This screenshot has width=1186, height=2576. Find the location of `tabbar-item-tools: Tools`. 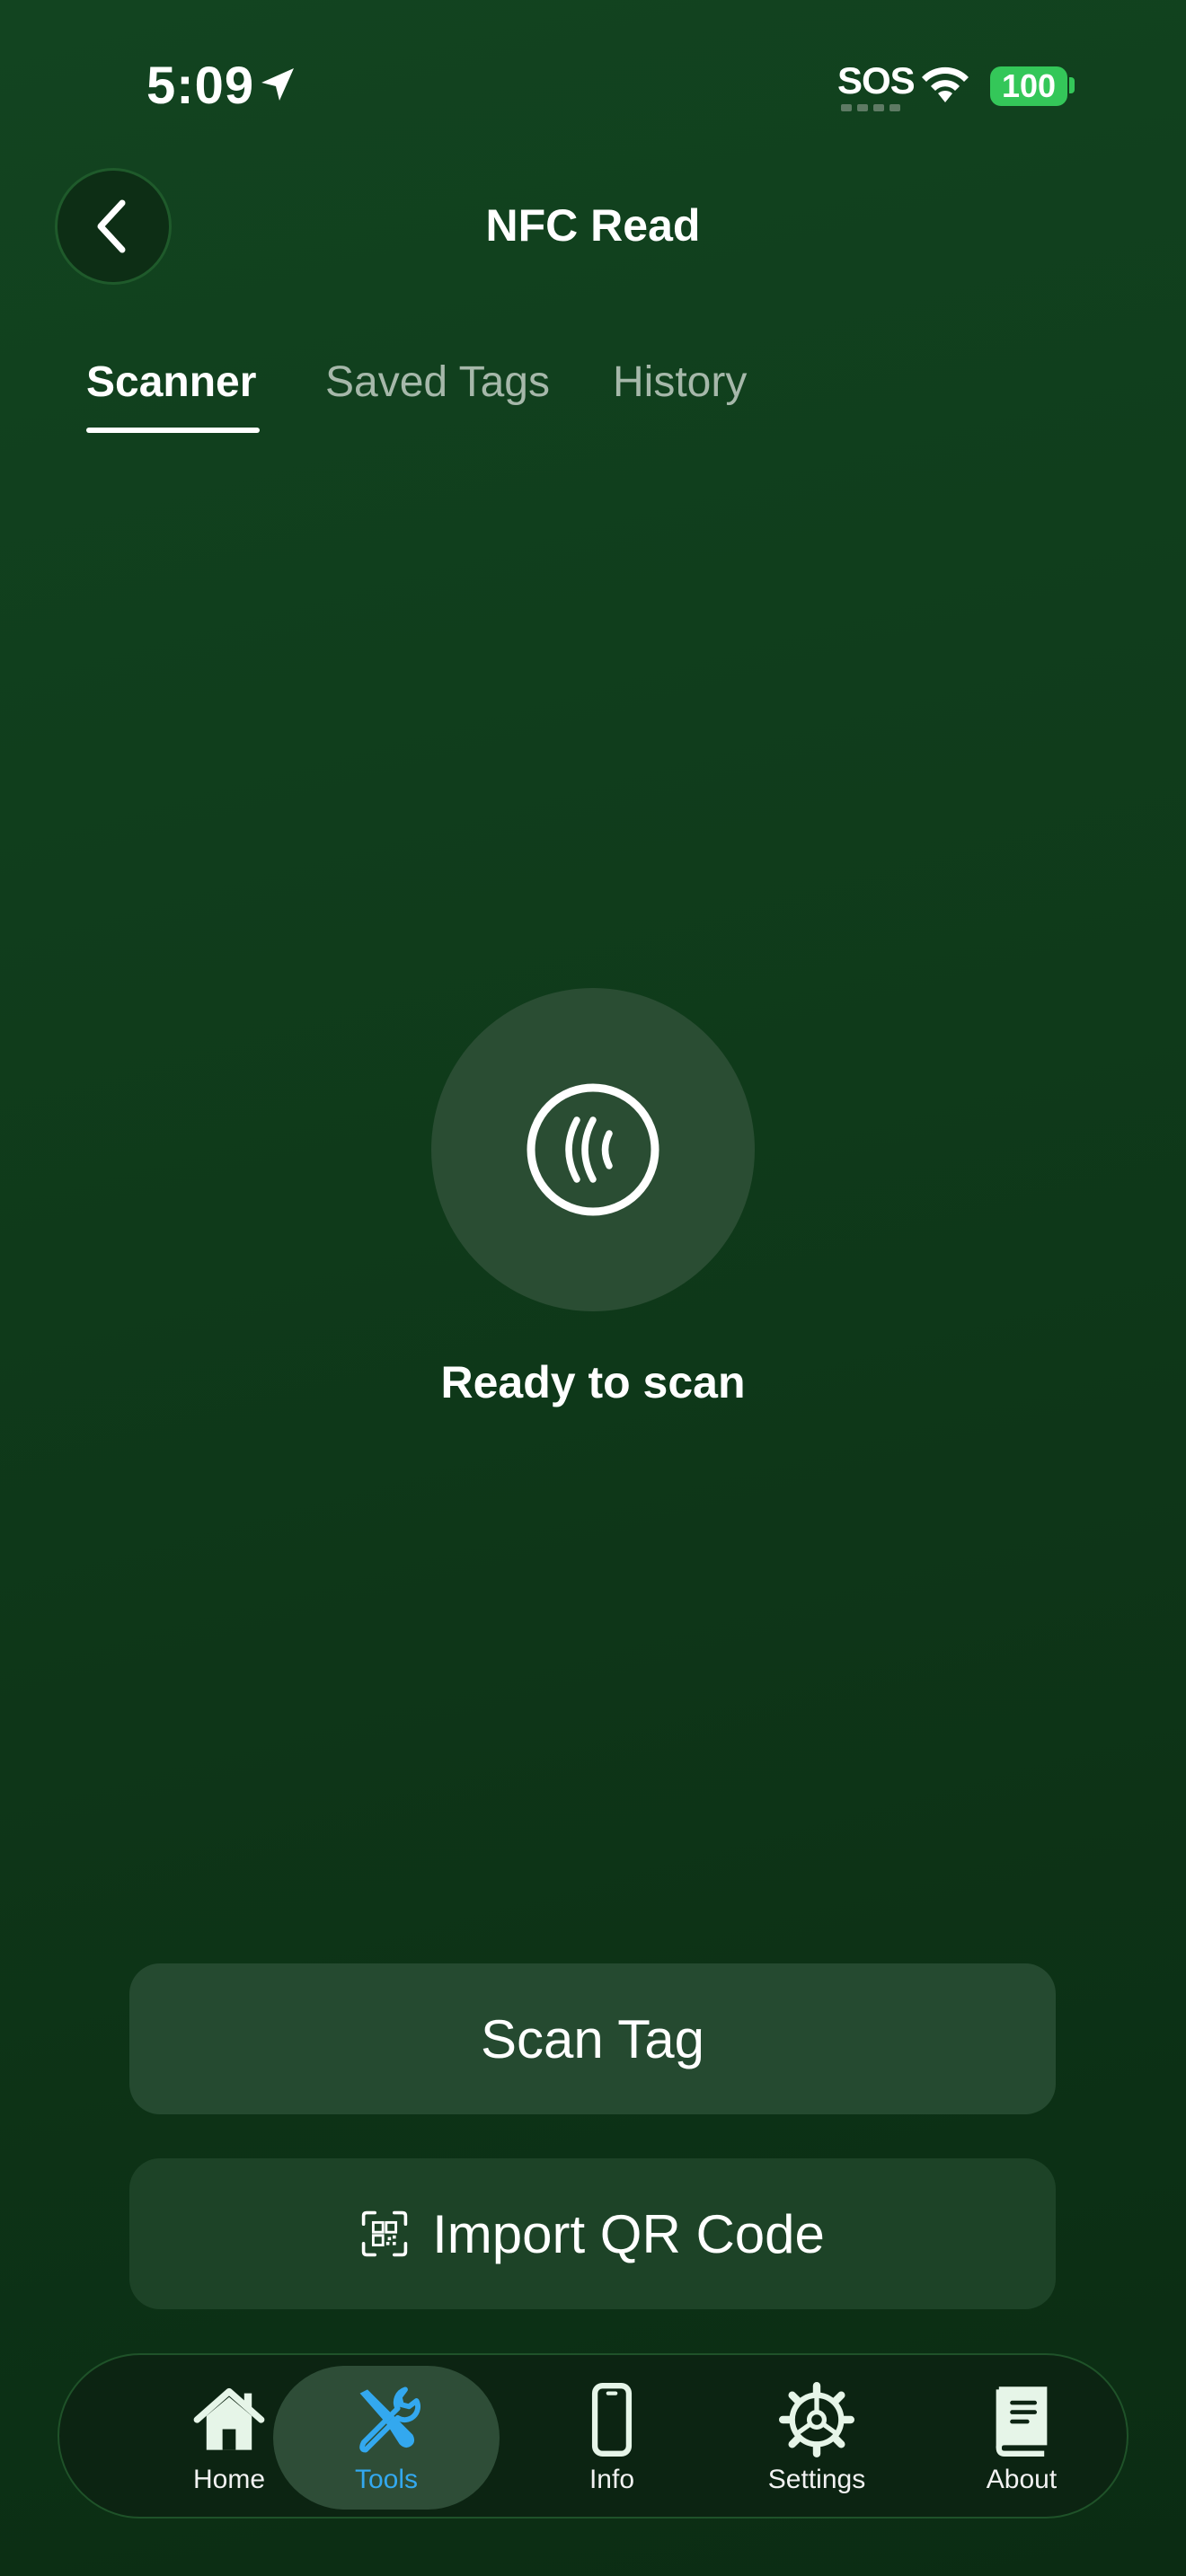

tabbar-item-tools: Tools is located at coordinates (386, 2438).